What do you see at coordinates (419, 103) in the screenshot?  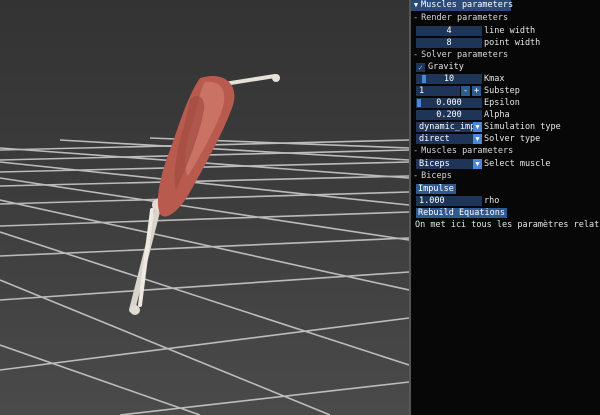 I see `epsilon-slider-grab` at bounding box center [419, 103].